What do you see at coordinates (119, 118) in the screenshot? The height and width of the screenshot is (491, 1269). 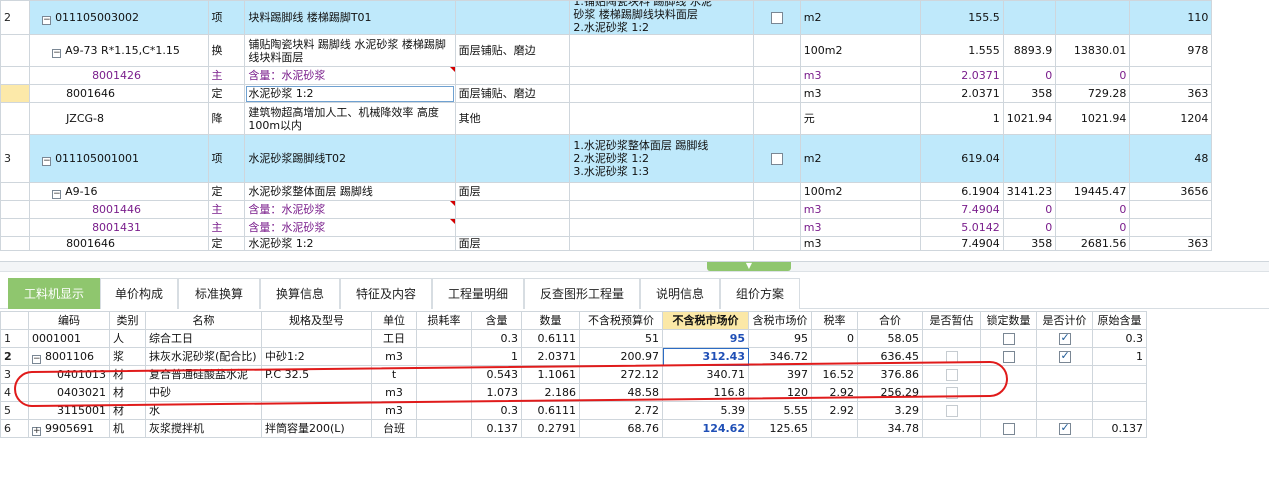 I see `item-code-cell: JZCG-8` at bounding box center [119, 118].